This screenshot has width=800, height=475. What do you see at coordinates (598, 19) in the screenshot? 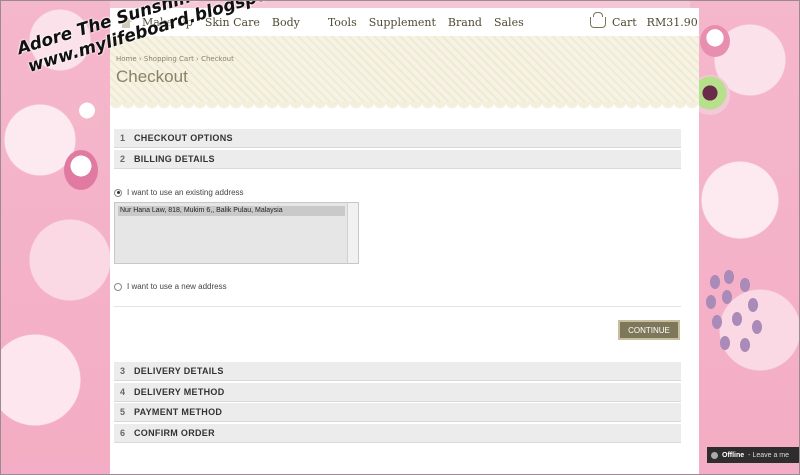
I see `basket-icon` at bounding box center [598, 19].